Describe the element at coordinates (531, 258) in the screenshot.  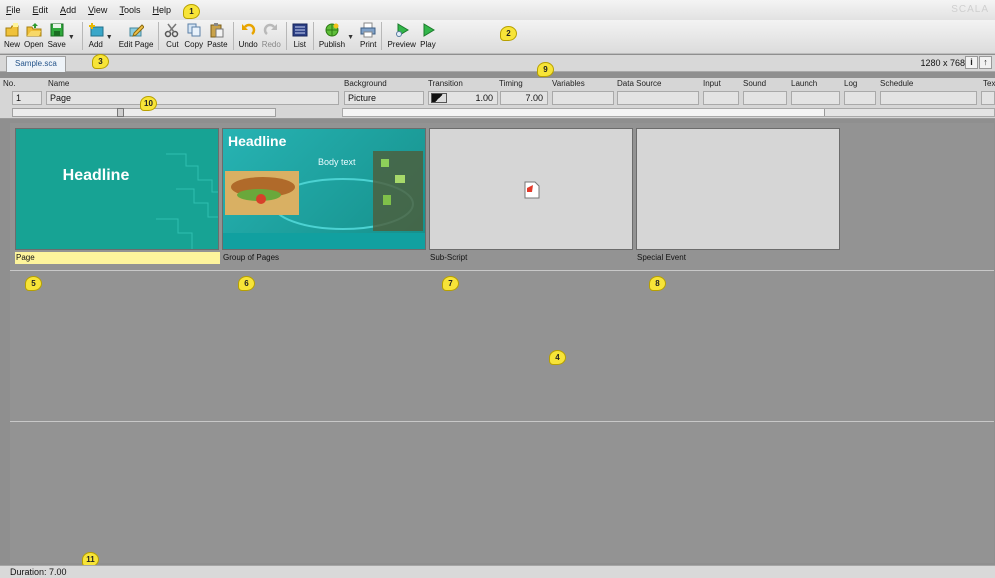
I see `sub-script-label: Sub-Script` at that location.